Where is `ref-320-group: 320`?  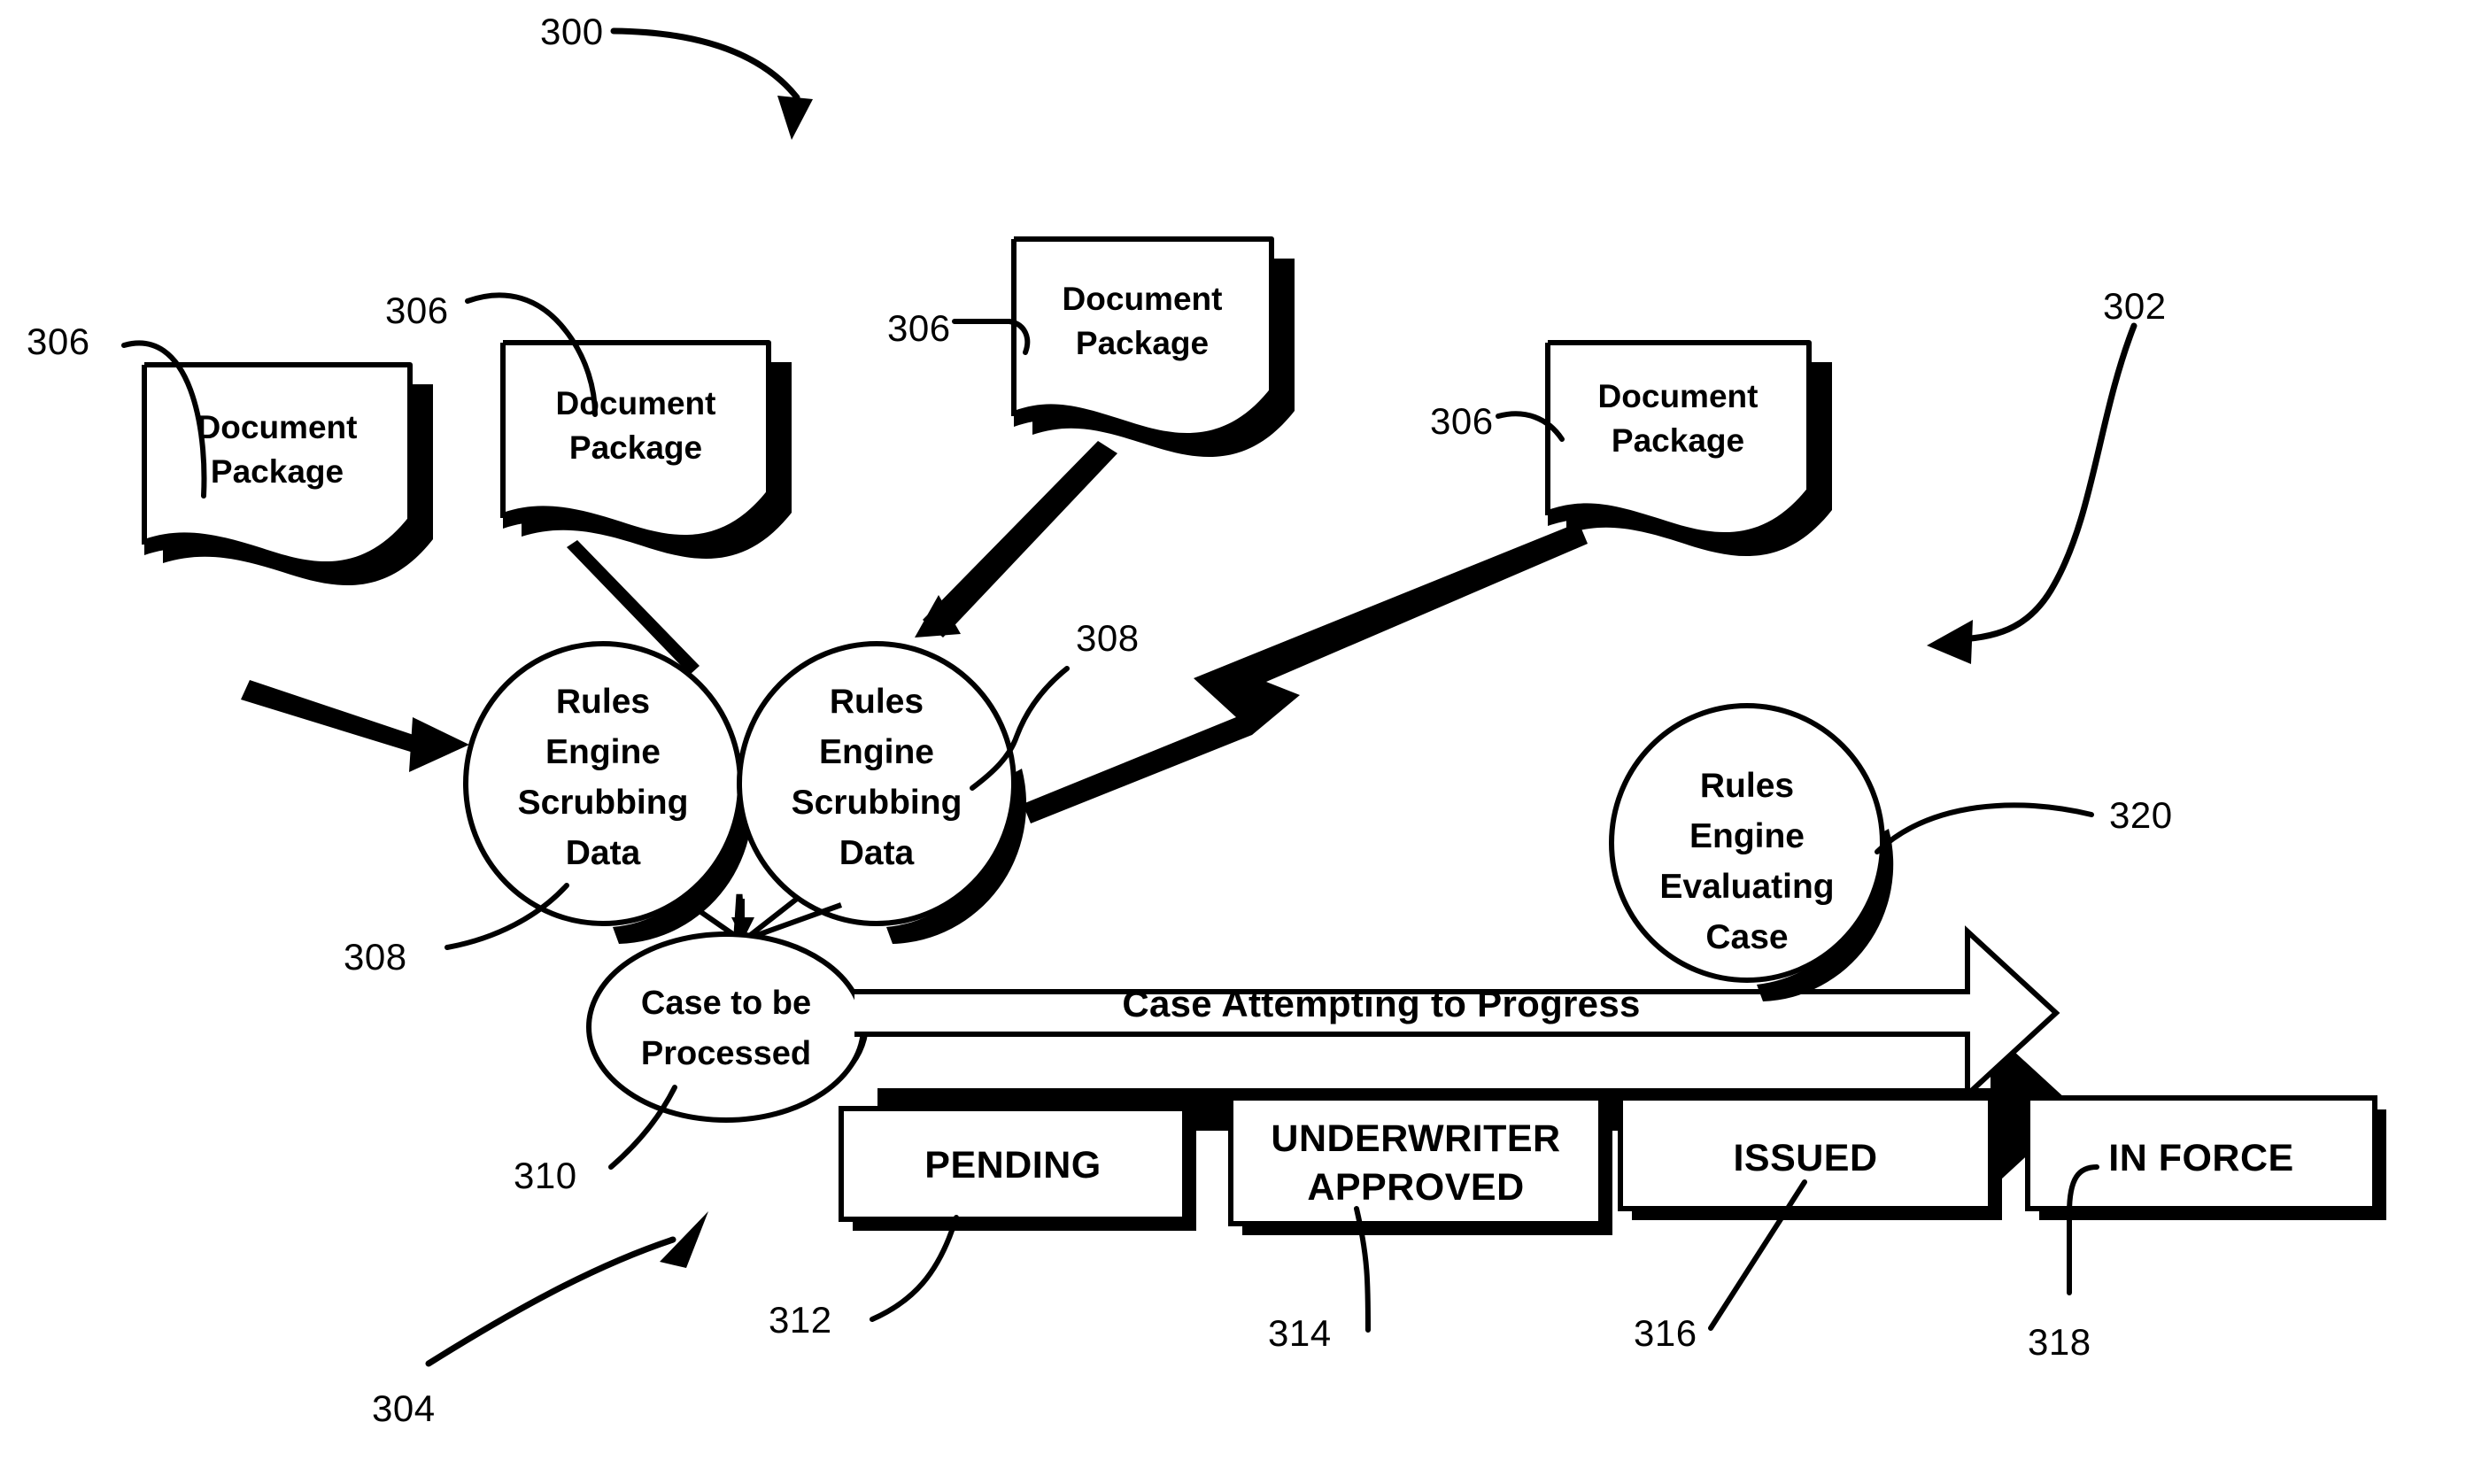 ref-320-group: 320 is located at coordinates (2024, 824).